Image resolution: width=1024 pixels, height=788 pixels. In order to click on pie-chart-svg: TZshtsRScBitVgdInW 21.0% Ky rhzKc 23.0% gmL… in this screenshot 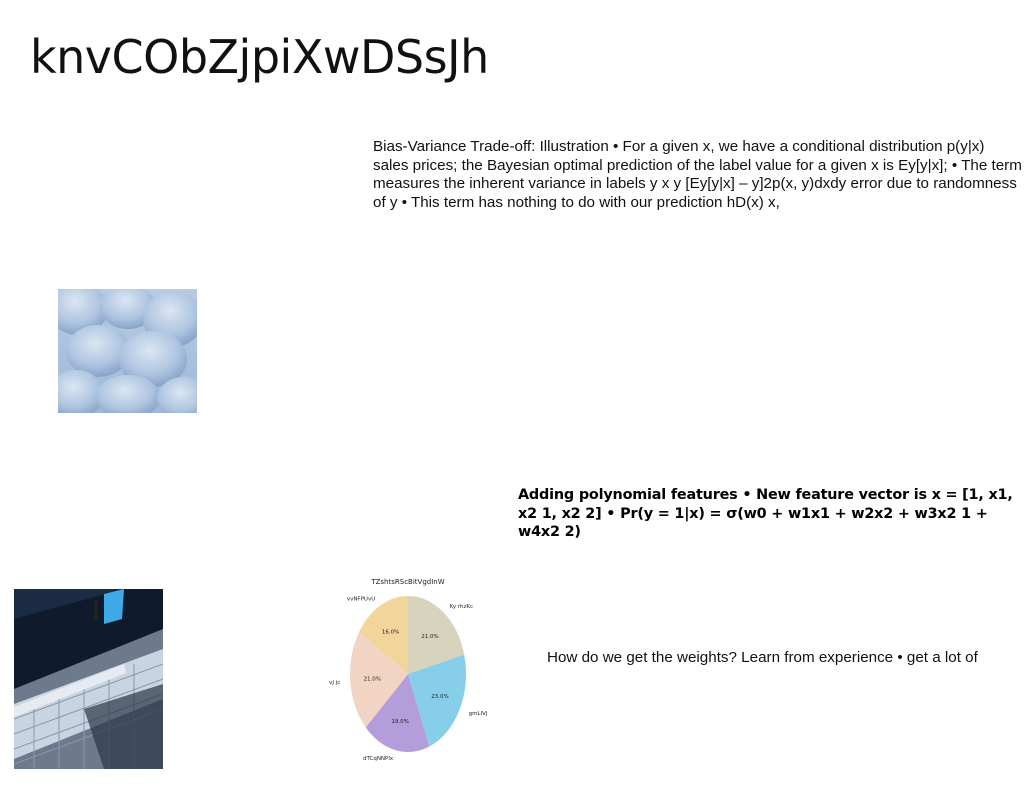, I will do `click(408, 670)`.